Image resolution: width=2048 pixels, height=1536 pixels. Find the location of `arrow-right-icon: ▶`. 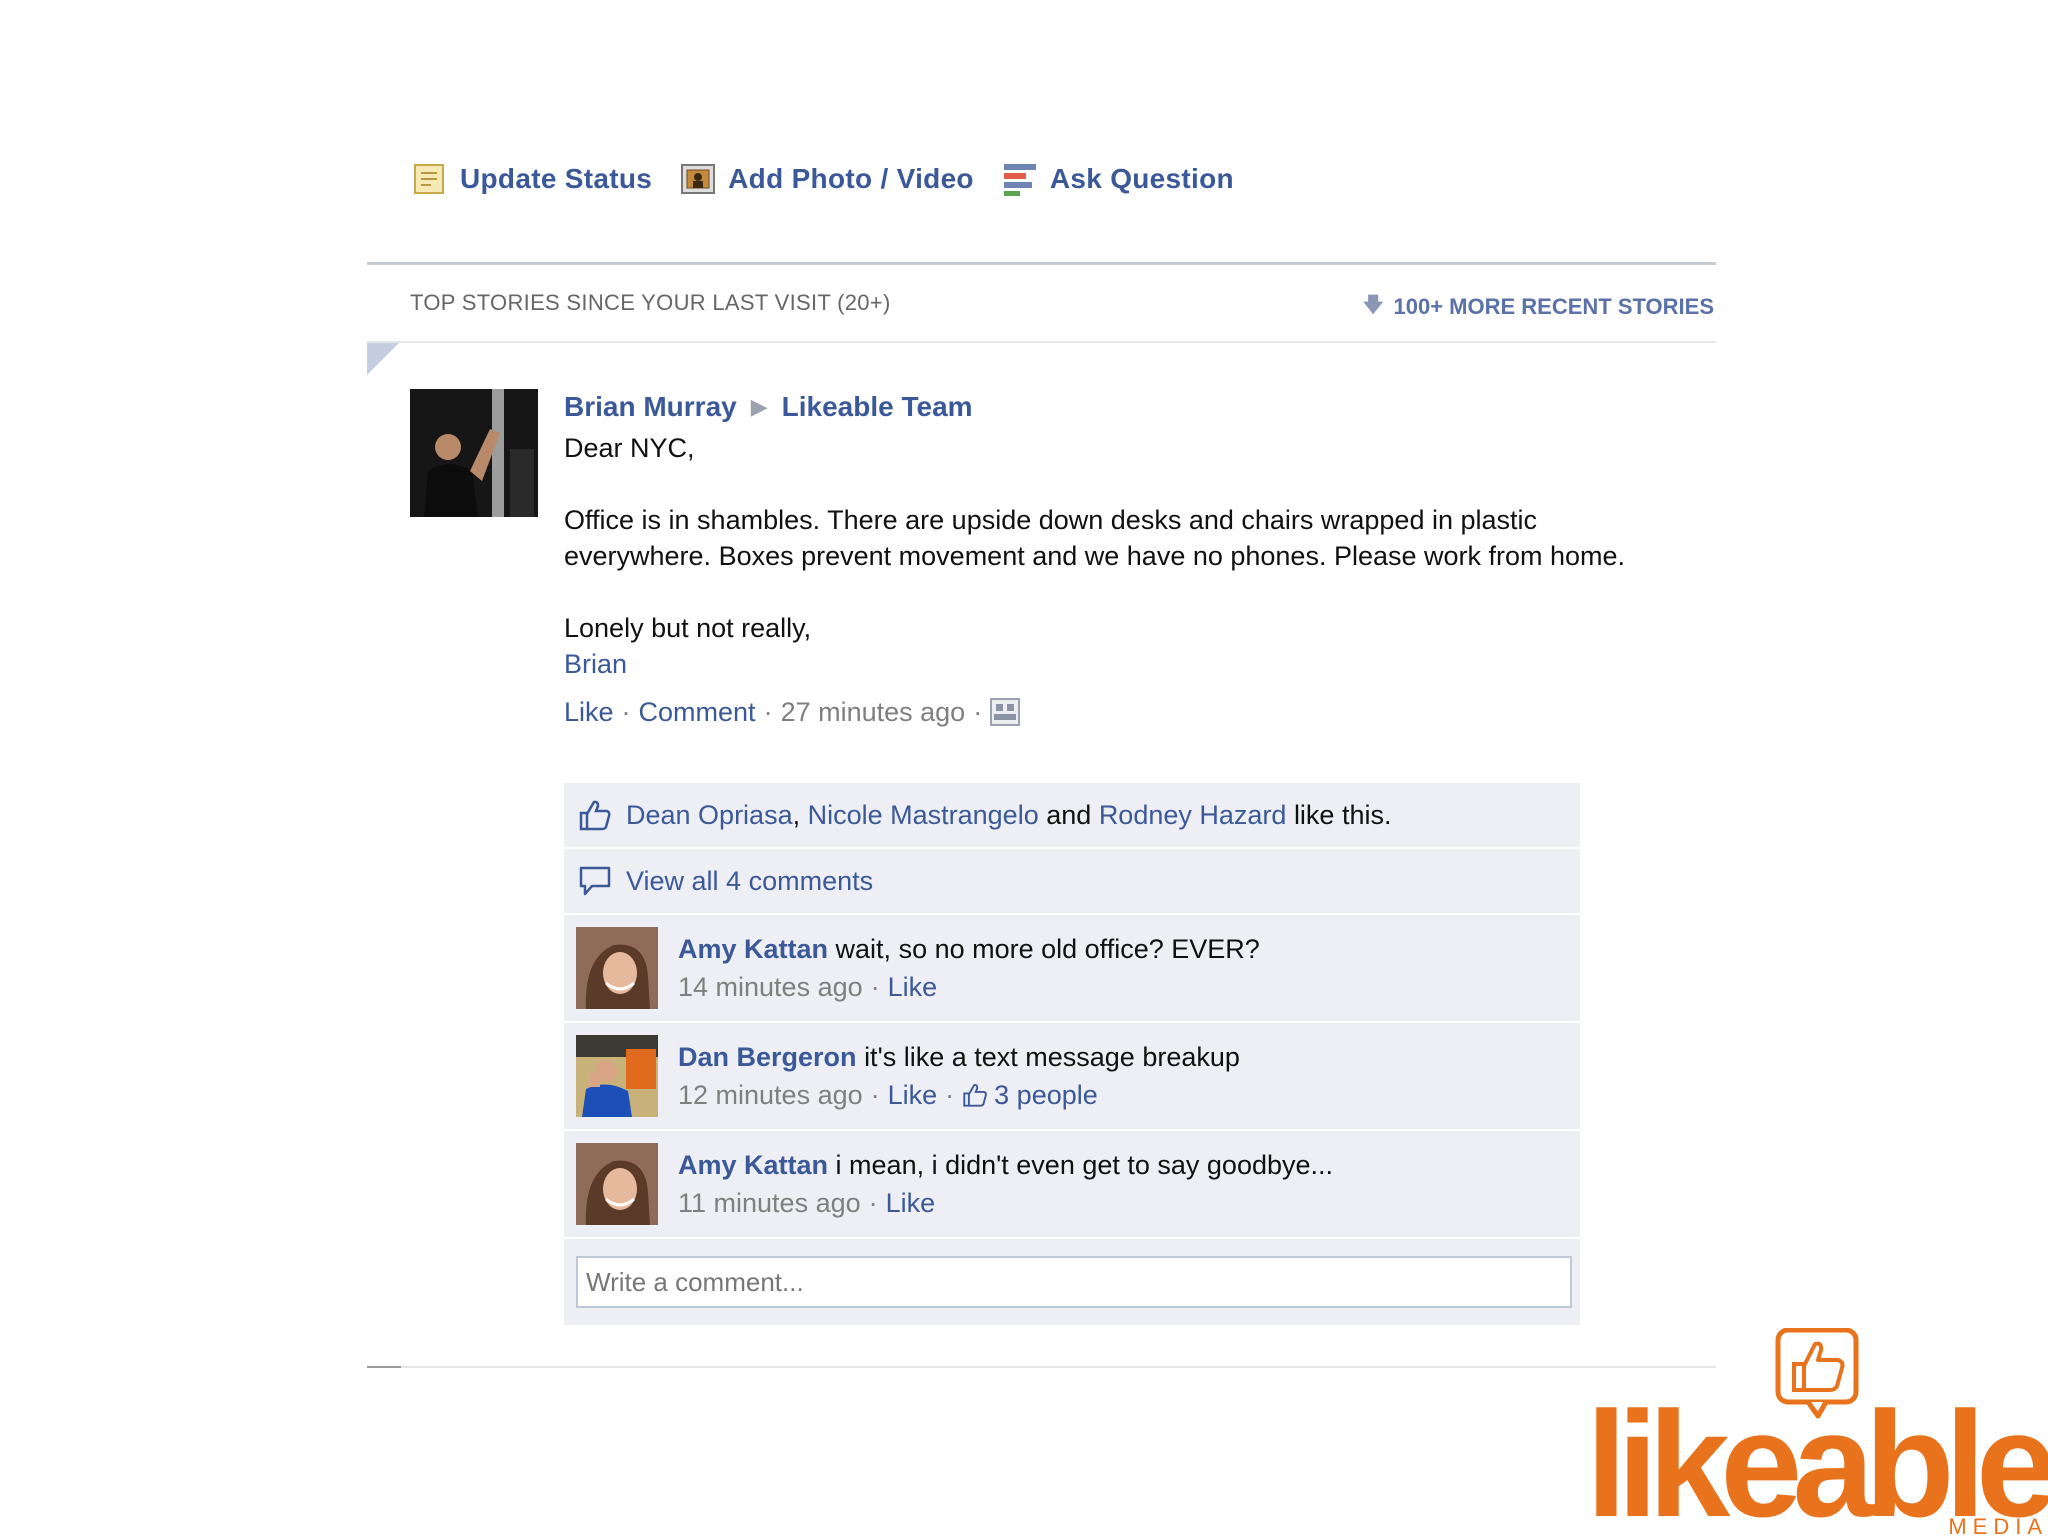

arrow-right-icon: ▶ is located at coordinates (759, 406).